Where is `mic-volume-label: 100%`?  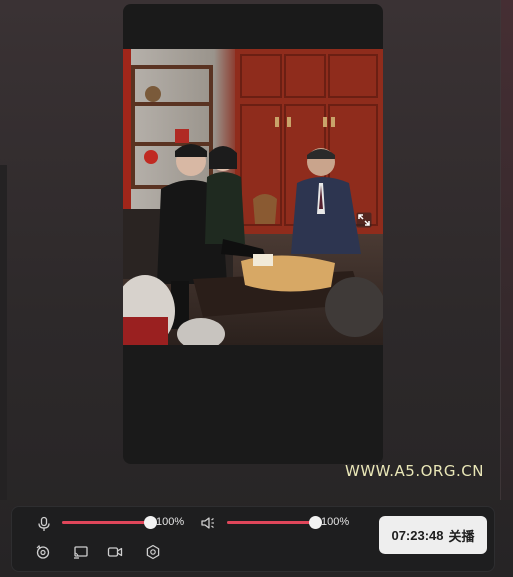
mic-volume-label: 100% is located at coordinates (170, 522).